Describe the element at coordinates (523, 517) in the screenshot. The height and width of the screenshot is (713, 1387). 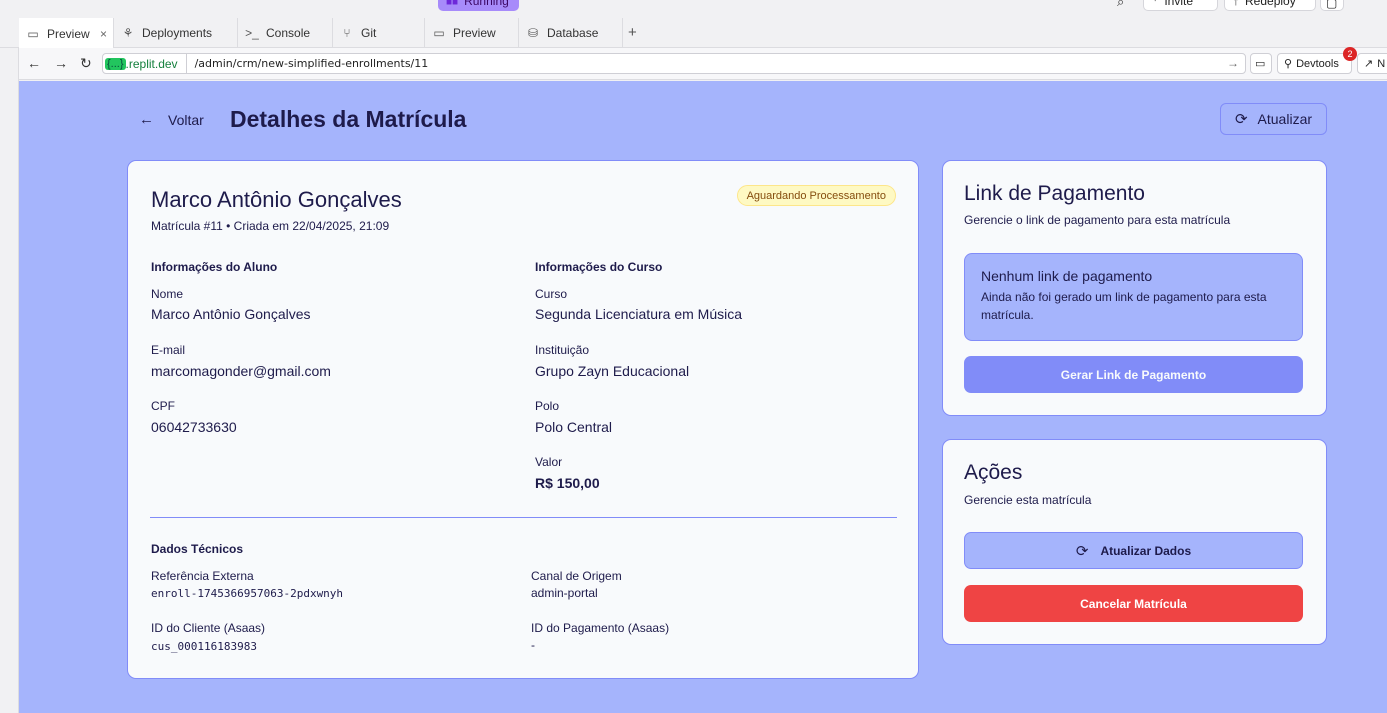
I see `section-divider` at that location.